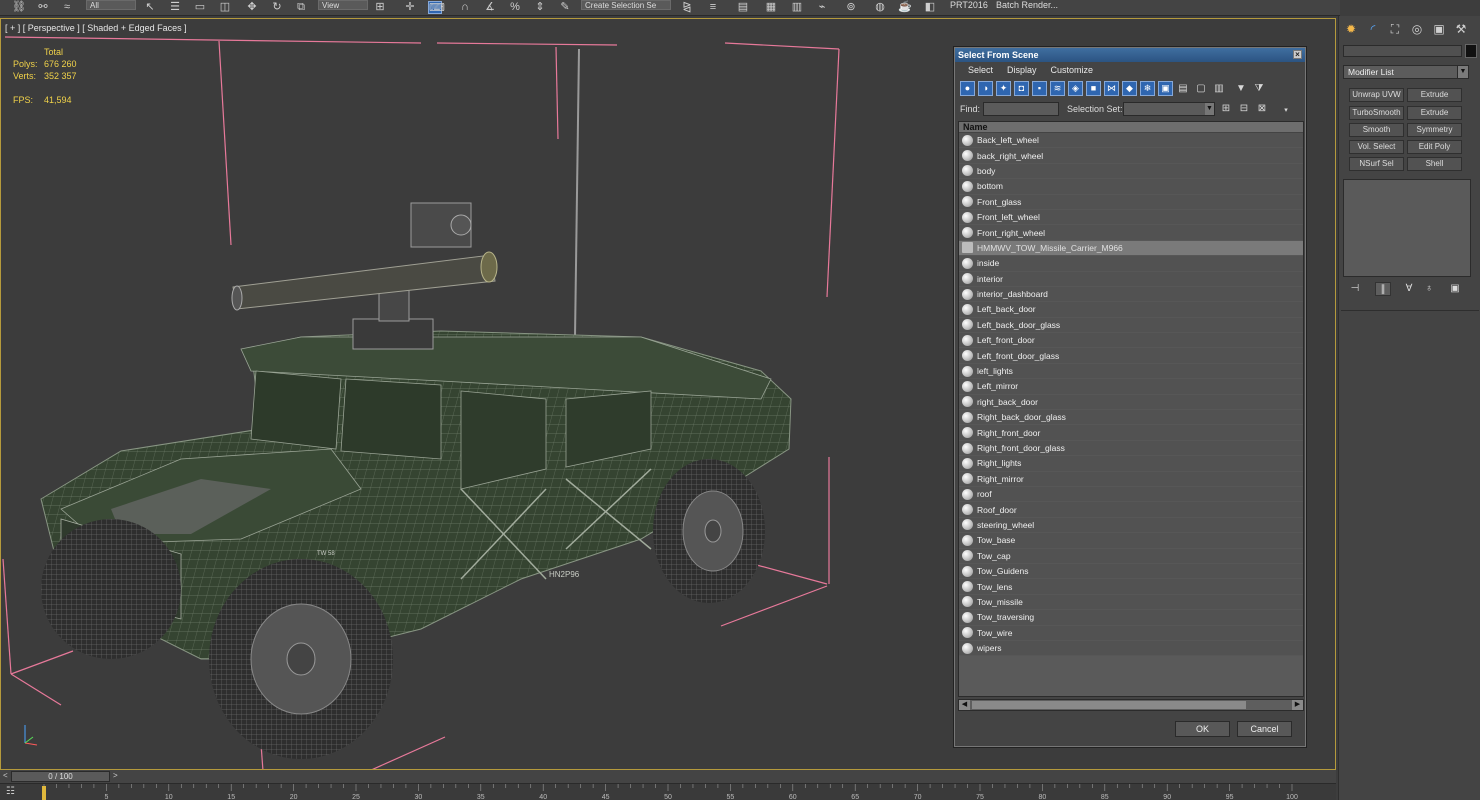 The image size is (1480, 800). What do you see at coordinates (1351, 29) in the screenshot?
I see `create-tab-icon: ✹` at bounding box center [1351, 29].